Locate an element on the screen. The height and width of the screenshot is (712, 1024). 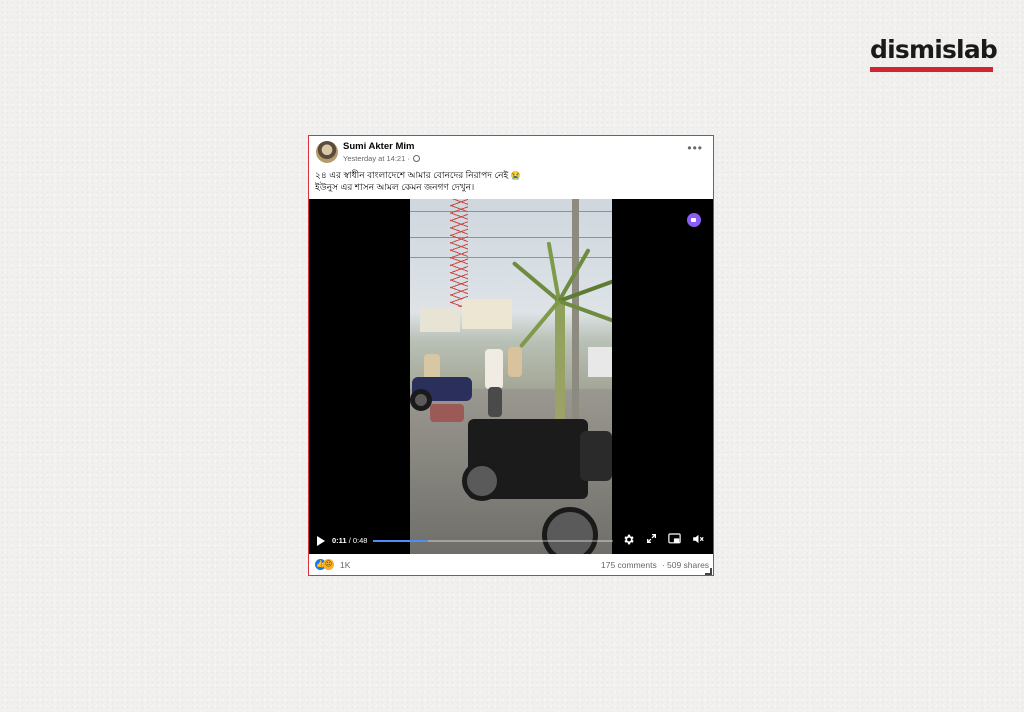
post-meta: Yesterday at 14:21 · is located at coordinates (381, 158).